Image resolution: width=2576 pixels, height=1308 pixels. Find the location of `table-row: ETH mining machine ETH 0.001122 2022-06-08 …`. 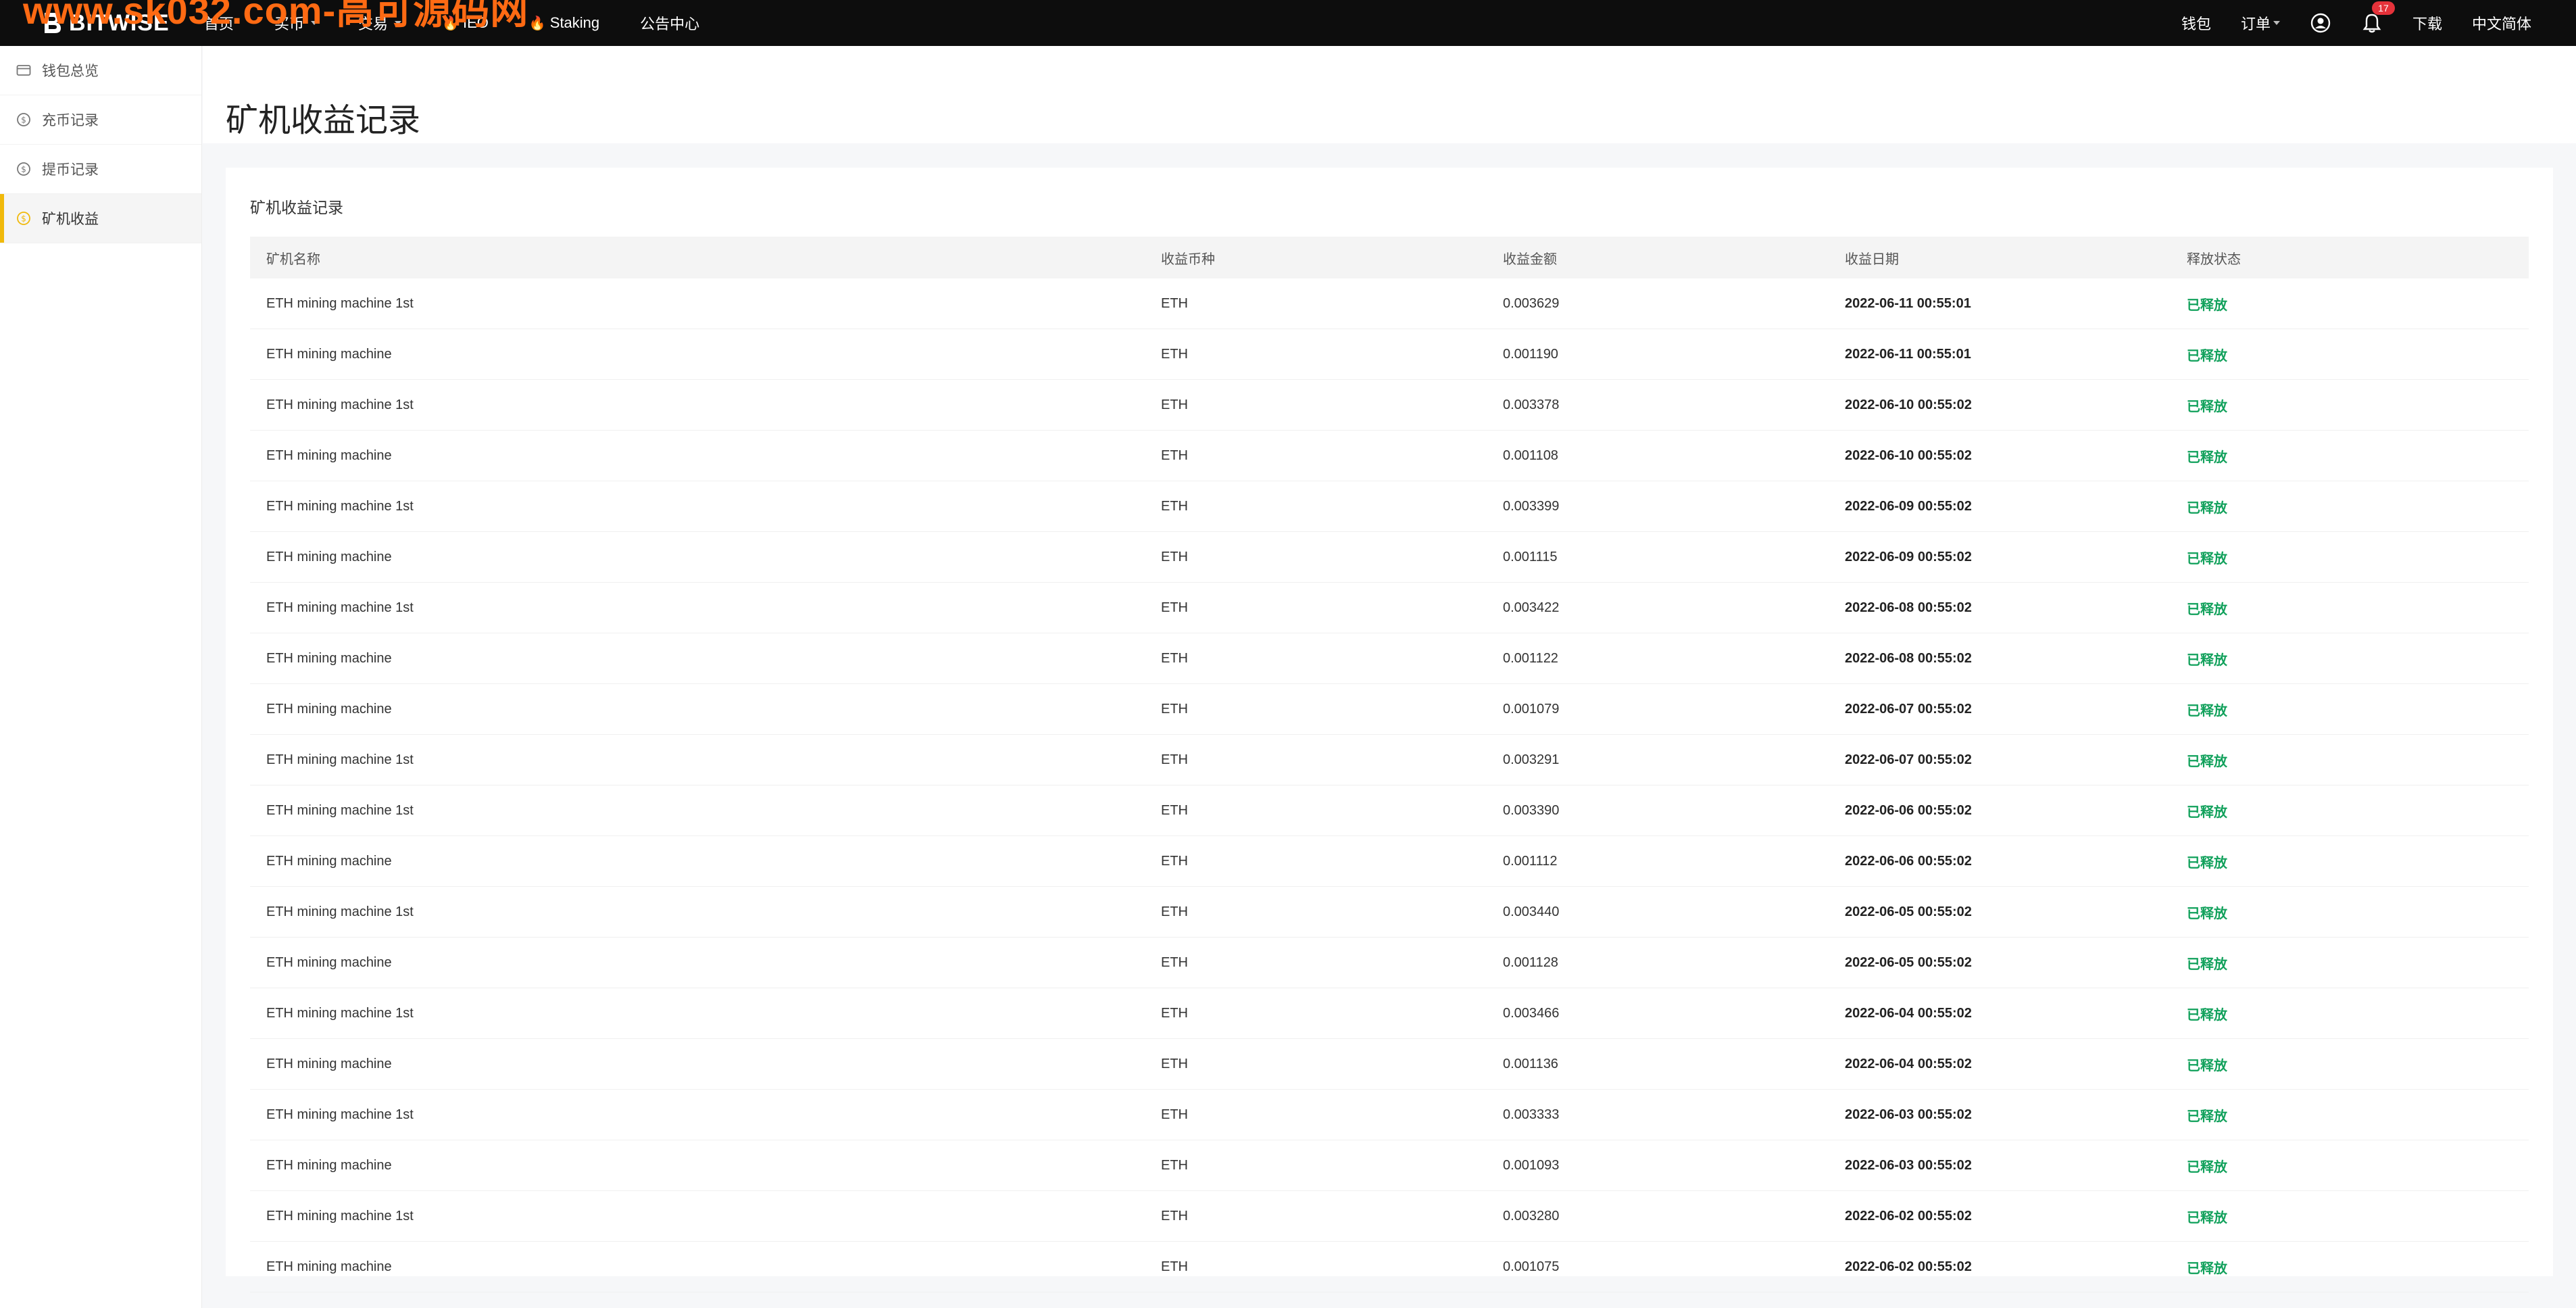

table-row: ETH mining machine ETH 0.001122 2022-06-08 … is located at coordinates (1390, 658).